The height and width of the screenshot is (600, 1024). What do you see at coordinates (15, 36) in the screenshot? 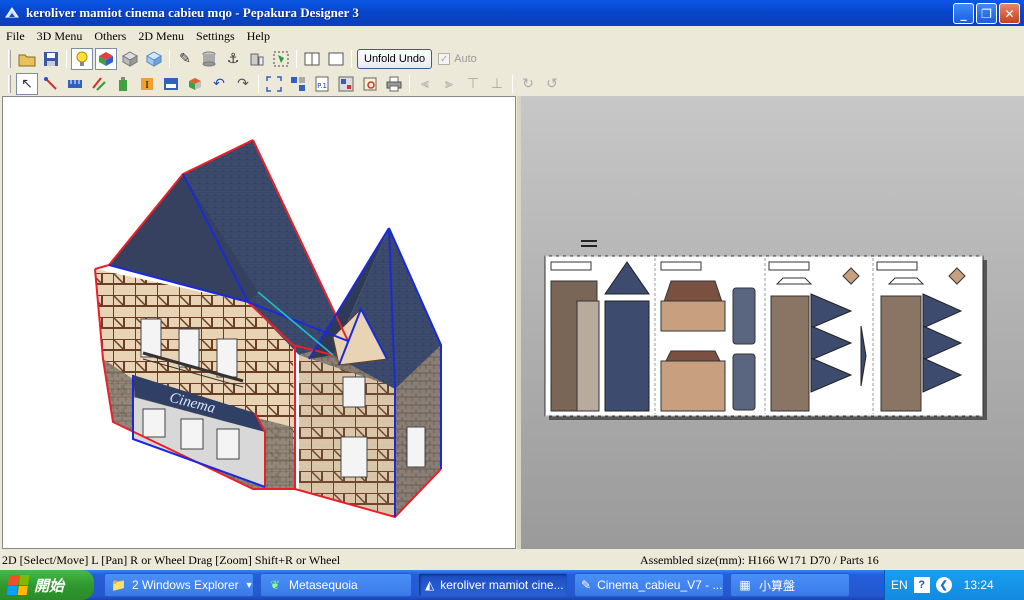
I see `menu-file: File` at bounding box center [15, 36].